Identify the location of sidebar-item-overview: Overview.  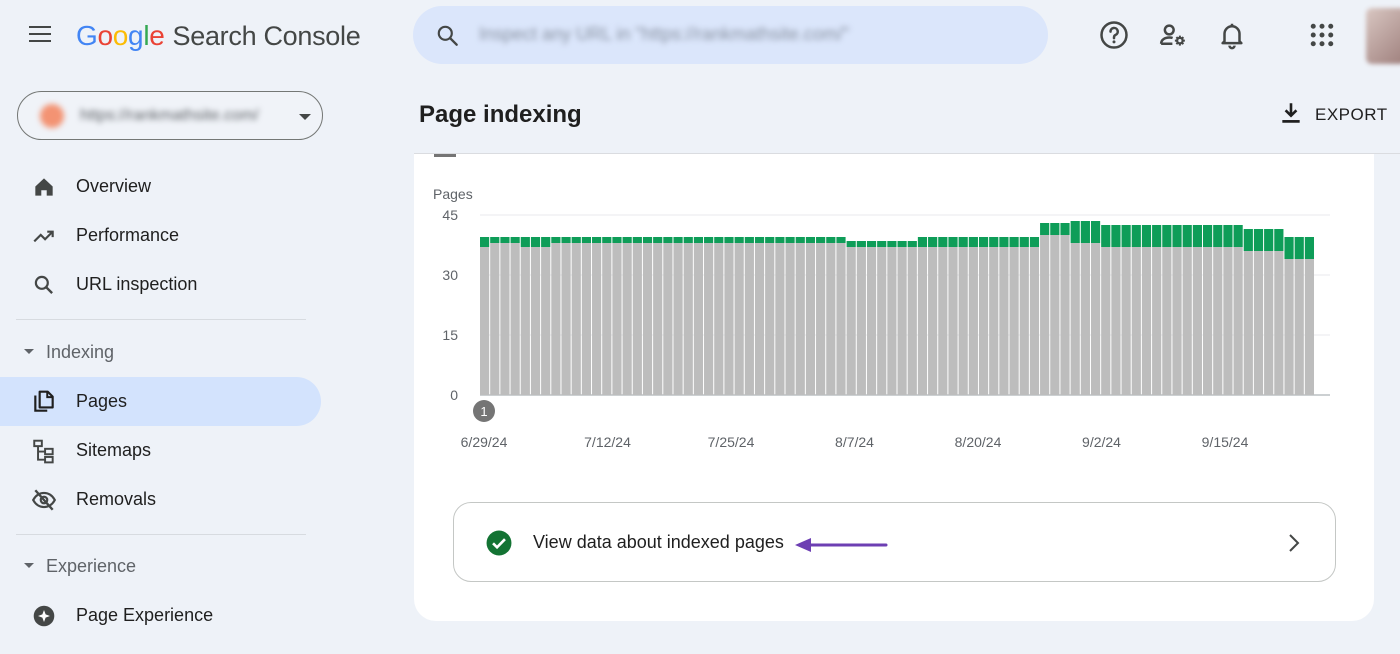
(160, 186).